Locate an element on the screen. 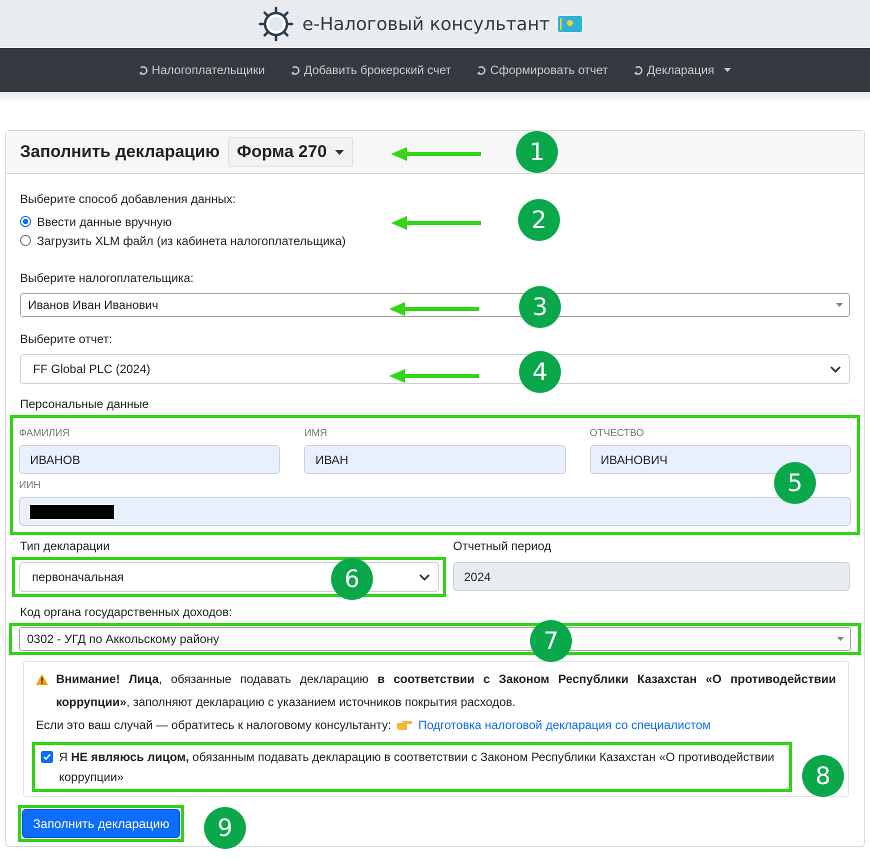 The height and width of the screenshot is (862, 870). submit-button: Заполнить декларацию is located at coordinates (101, 823).